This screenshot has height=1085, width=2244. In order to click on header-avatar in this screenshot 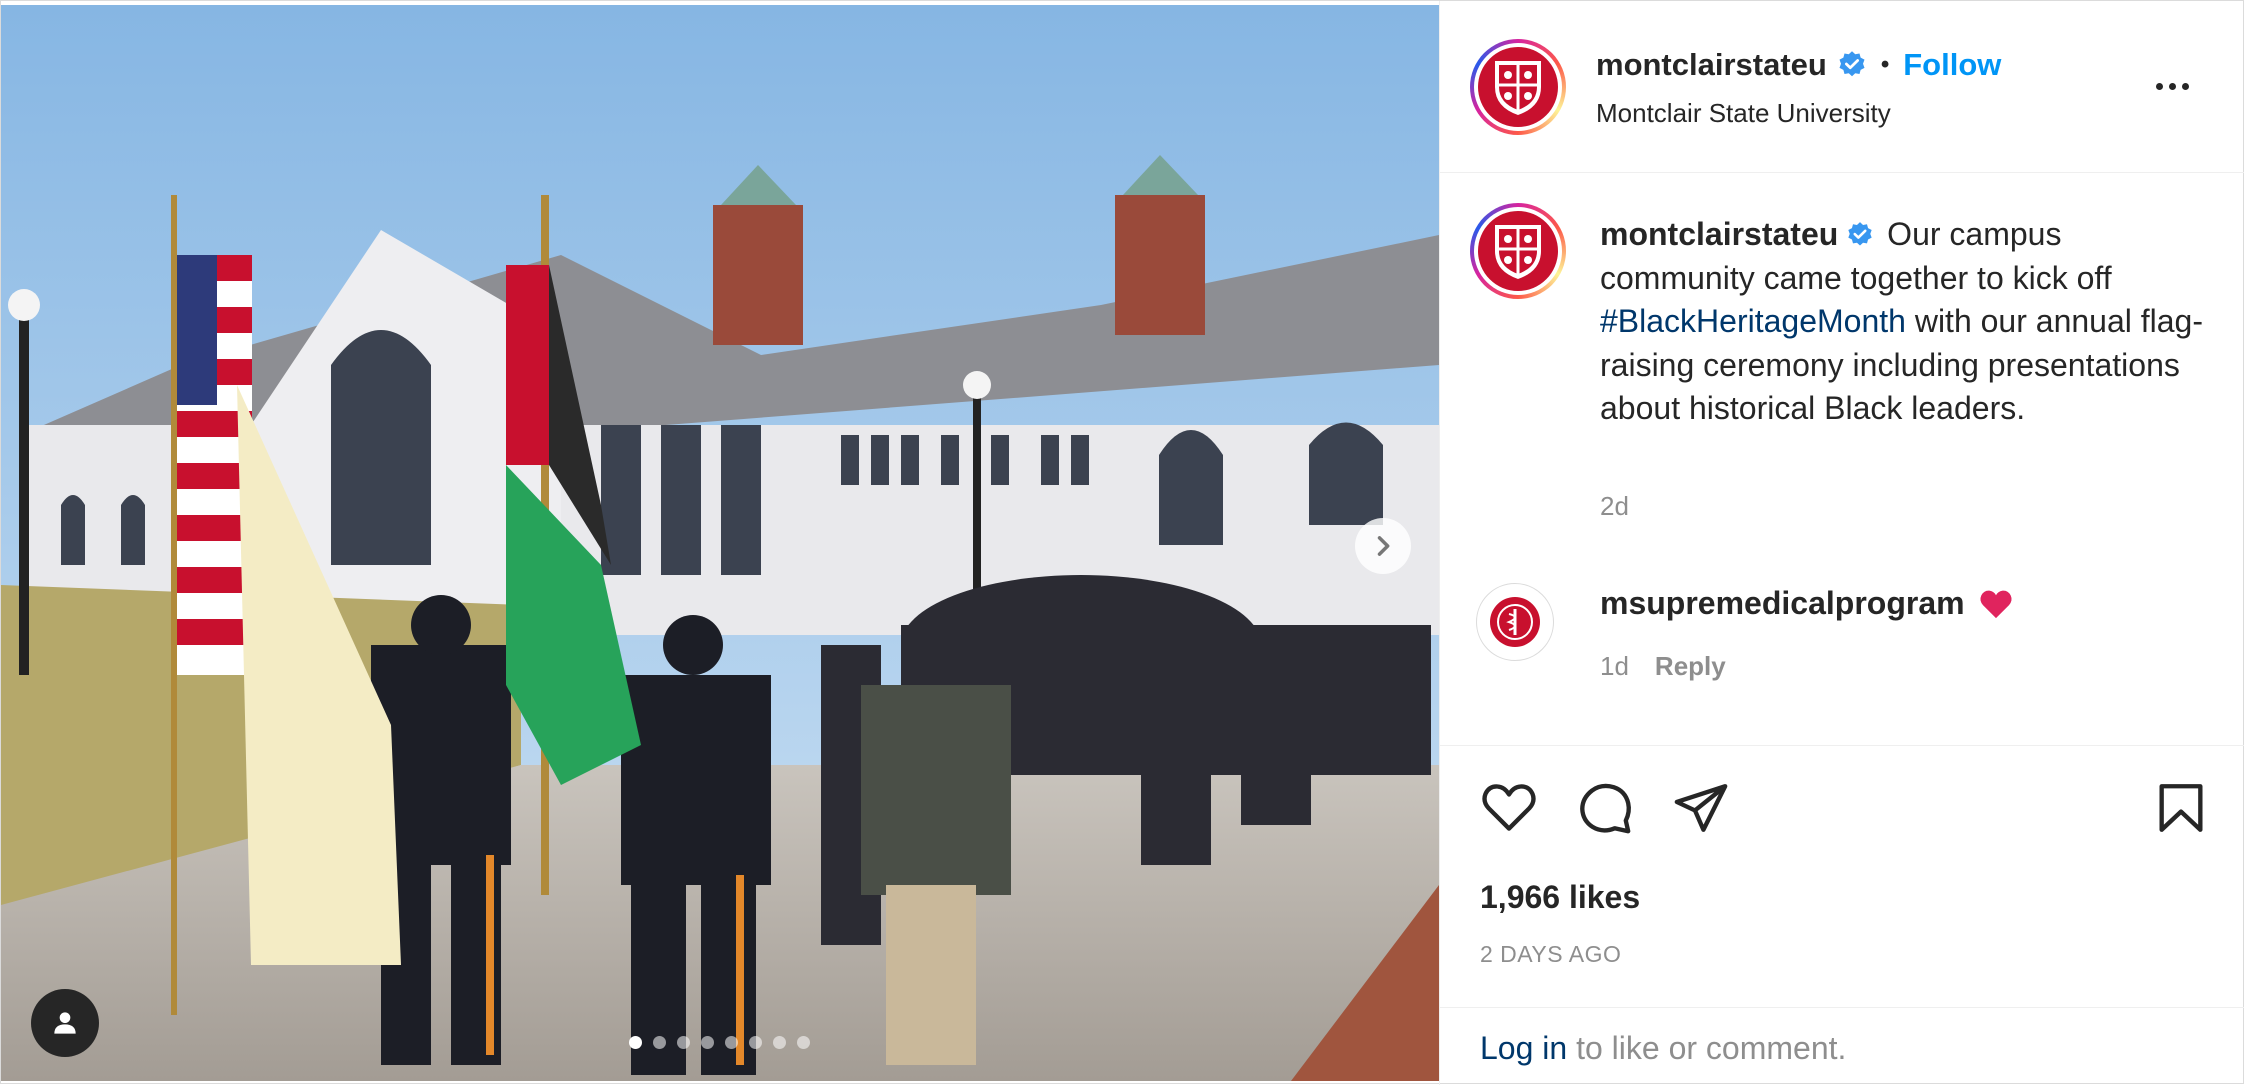, I will do `click(1518, 87)`.